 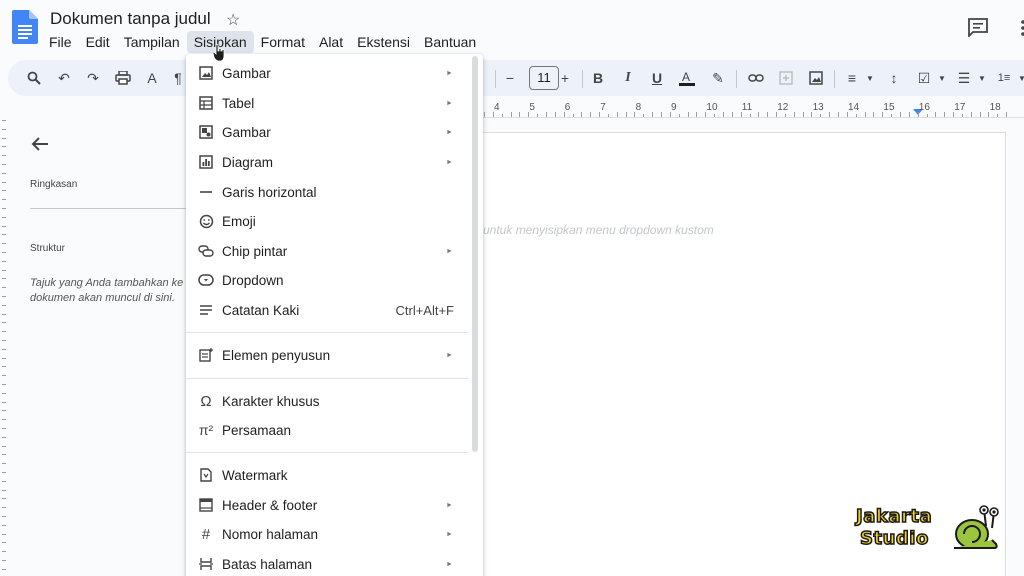 What do you see at coordinates (964, 78) in the screenshot?
I see `bulleted-list-icon: ☰` at bounding box center [964, 78].